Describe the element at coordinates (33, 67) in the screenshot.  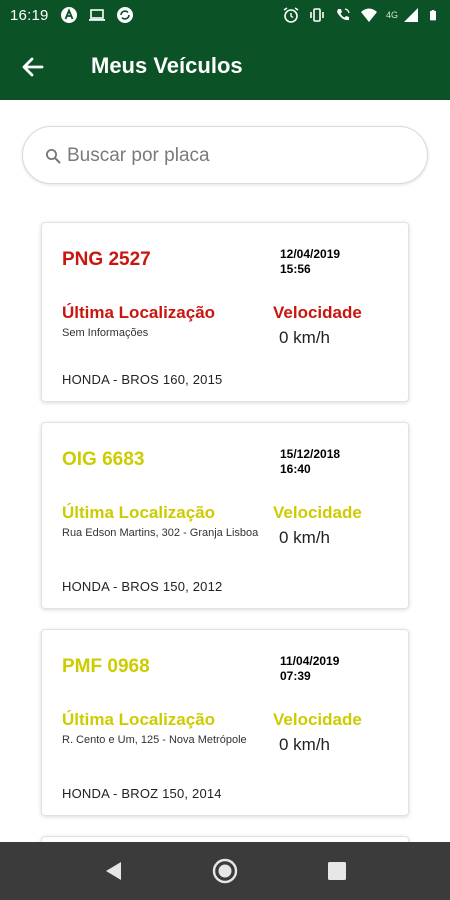
I see `arrow-left-icon` at that location.